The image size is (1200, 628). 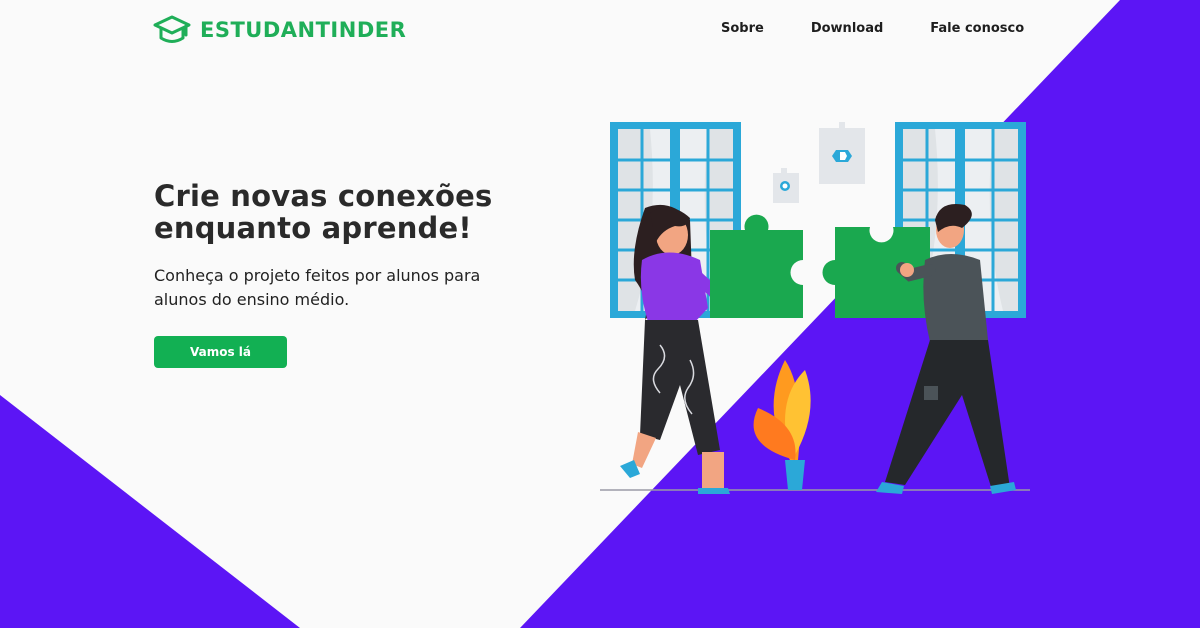 What do you see at coordinates (782, 425) in the screenshot?
I see `plant-icon` at bounding box center [782, 425].